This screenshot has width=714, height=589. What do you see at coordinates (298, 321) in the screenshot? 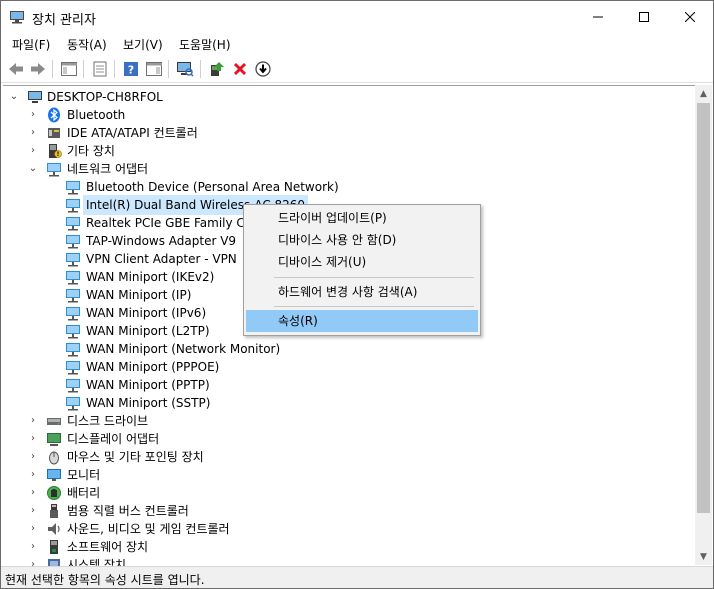
I see `ctx-item-label: 속성(R)` at bounding box center [298, 321].